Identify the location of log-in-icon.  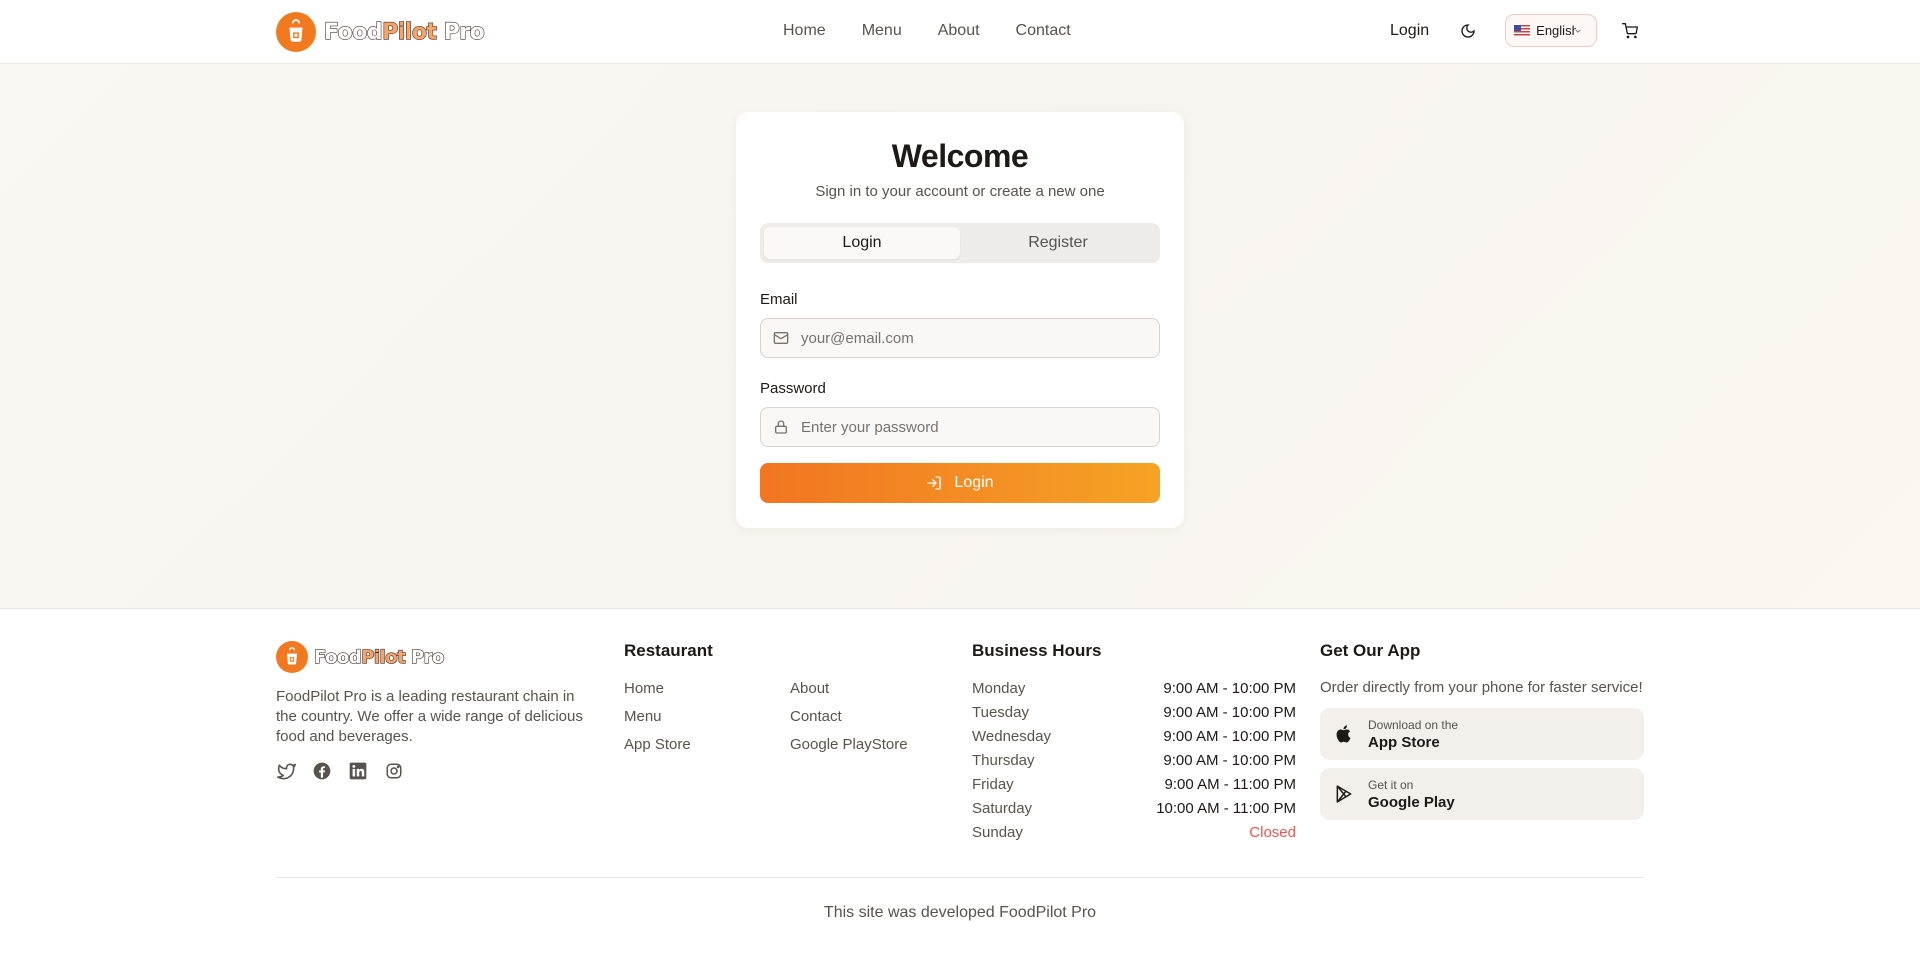
(934, 483).